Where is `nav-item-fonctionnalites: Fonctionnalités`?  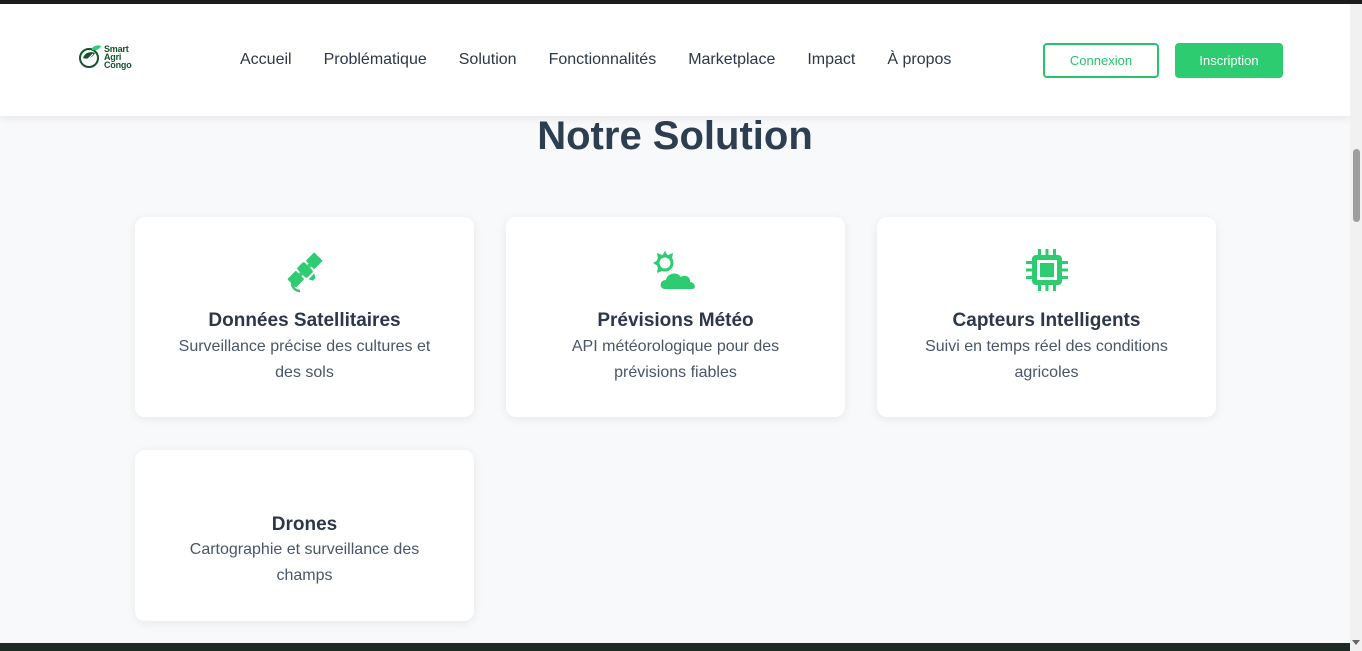 nav-item-fonctionnalites: Fonctionnalités is located at coordinates (603, 60).